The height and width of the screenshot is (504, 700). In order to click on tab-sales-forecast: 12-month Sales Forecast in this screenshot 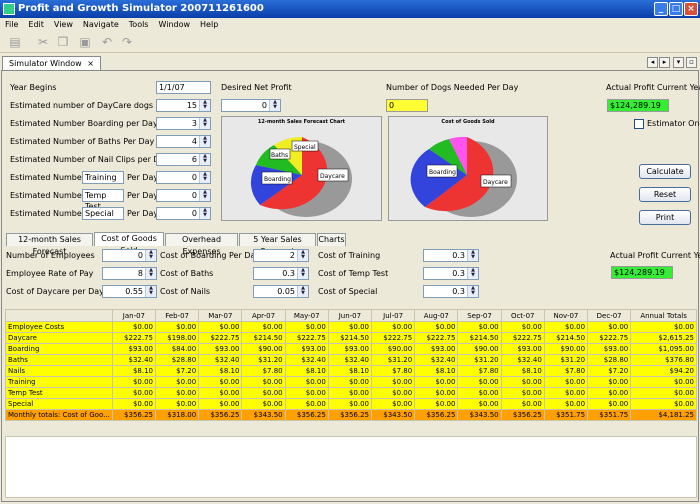, I will do `click(49, 244)`.